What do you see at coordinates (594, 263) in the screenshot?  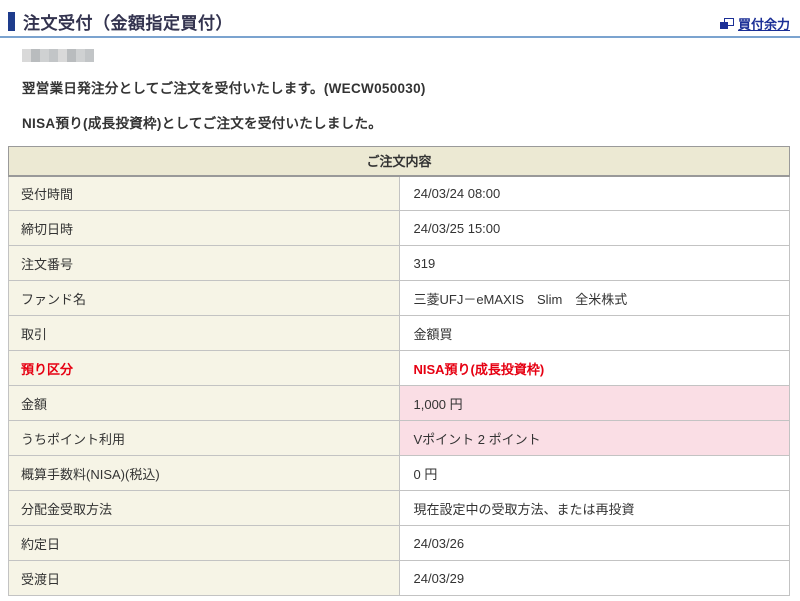 I see `row-value: 319` at bounding box center [594, 263].